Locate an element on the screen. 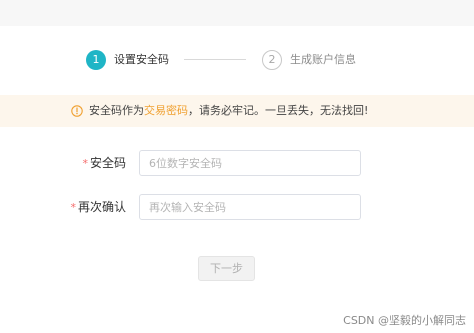 Image resolution: width=474 pixels, height=333 pixels. warning-circle-icon is located at coordinates (77, 111).